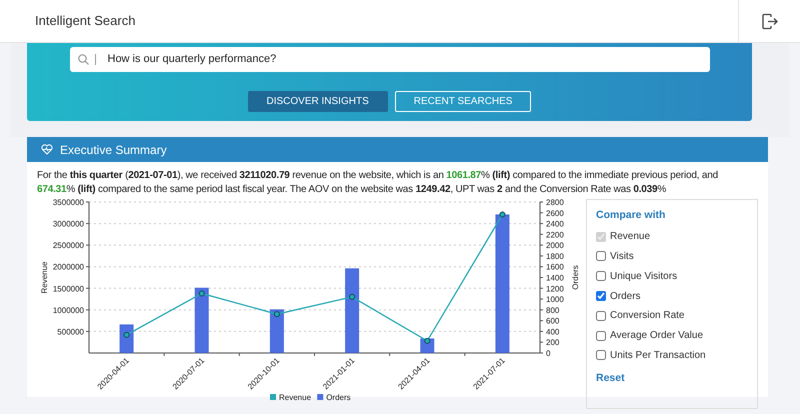 The width and height of the screenshot is (800, 414). I want to click on y-tick-label: 1000, so click(555, 299).